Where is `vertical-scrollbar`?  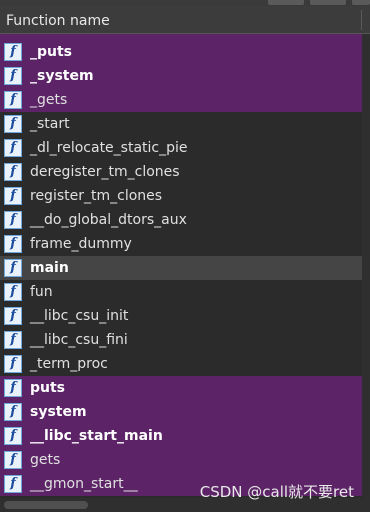
vertical-scrollbar is located at coordinates (366, 266).